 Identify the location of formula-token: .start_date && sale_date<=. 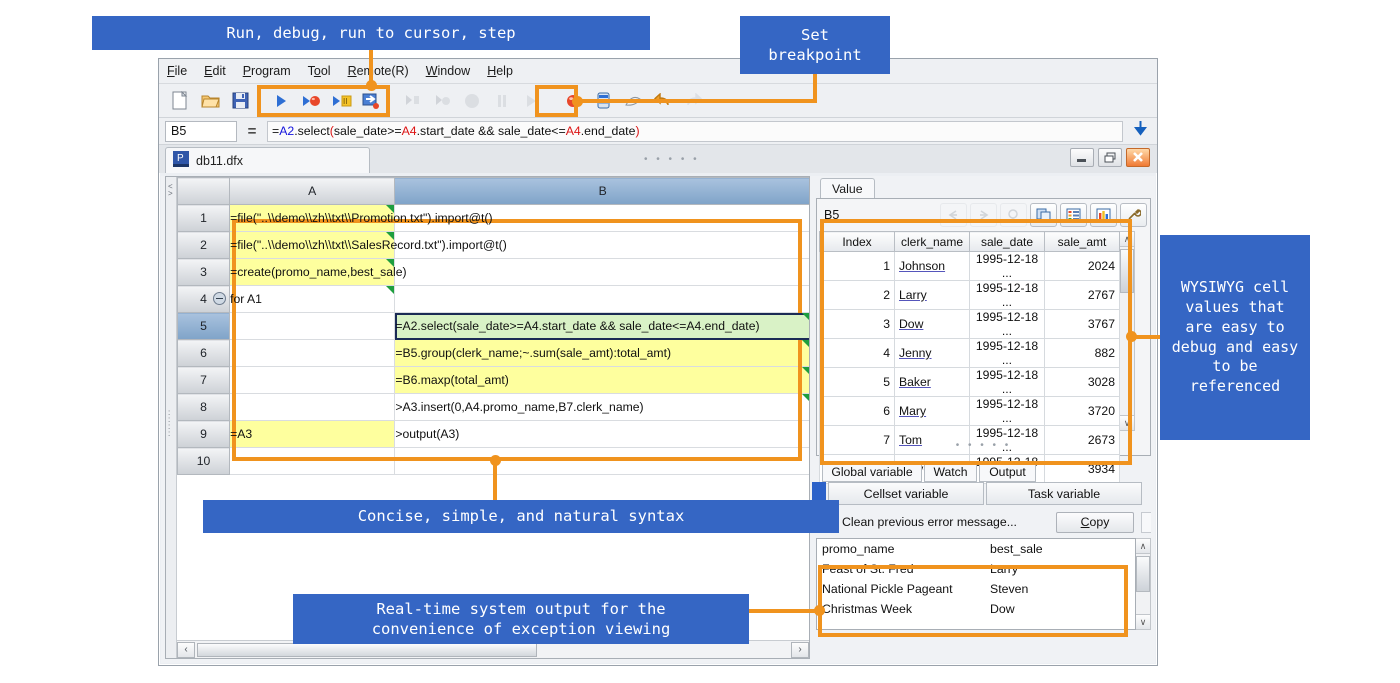
(491, 131).